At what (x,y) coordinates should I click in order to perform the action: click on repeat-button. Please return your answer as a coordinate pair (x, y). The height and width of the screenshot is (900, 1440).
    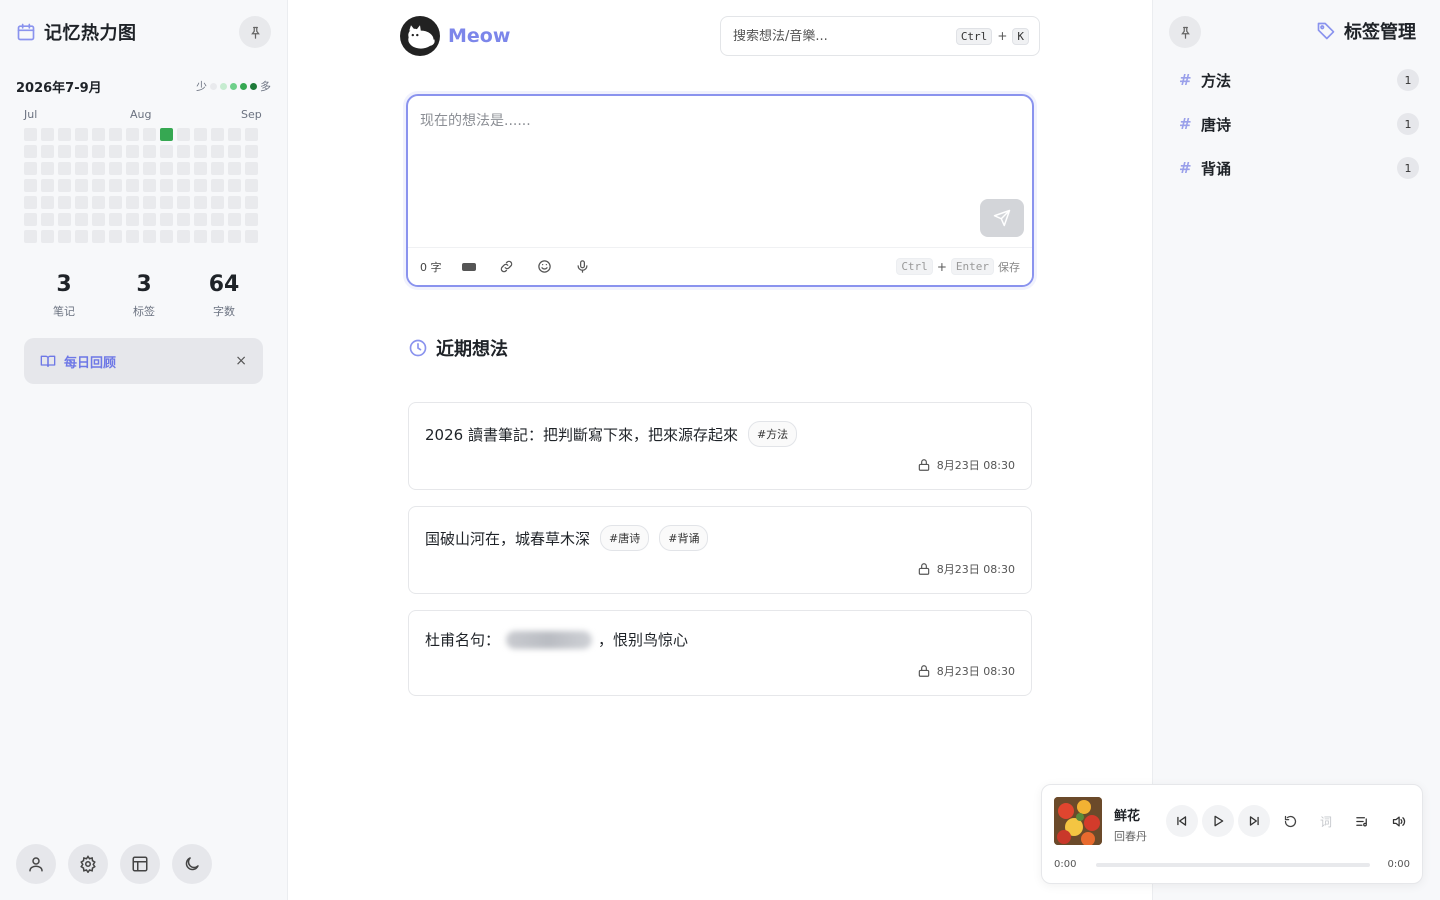
    Looking at the image, I should click on (1290, 821).